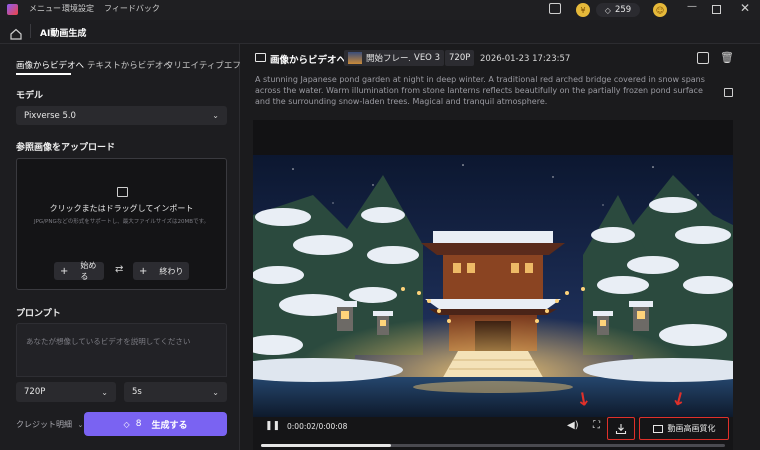 This screenshot has height=450, width=760. What do you see at coordinates (692, 6) in the screenshot?
I see `minimize-icon: —` at bounding box center [692, 6].